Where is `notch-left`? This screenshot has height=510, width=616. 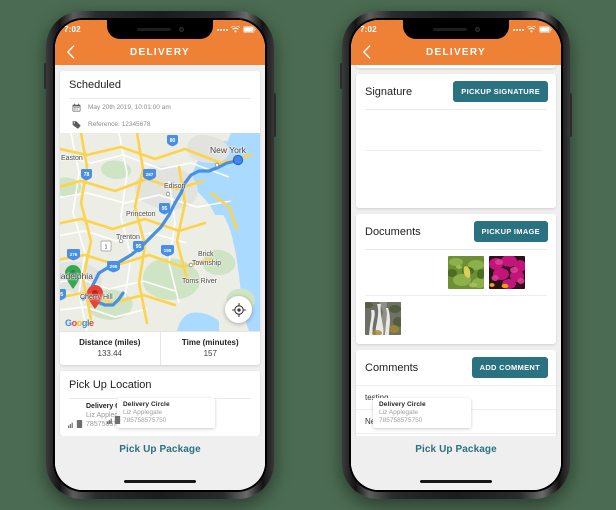 notch-left is located at coordinates (160, 29).